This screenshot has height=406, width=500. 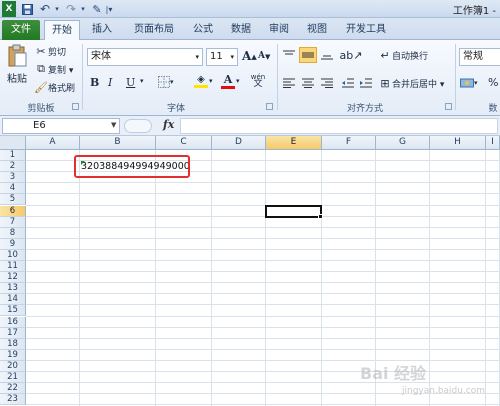 What do you see at coordinates (101, 56) in the screenshot?
I see `font-name-value: 宋体` at bounding box center [101, 56].